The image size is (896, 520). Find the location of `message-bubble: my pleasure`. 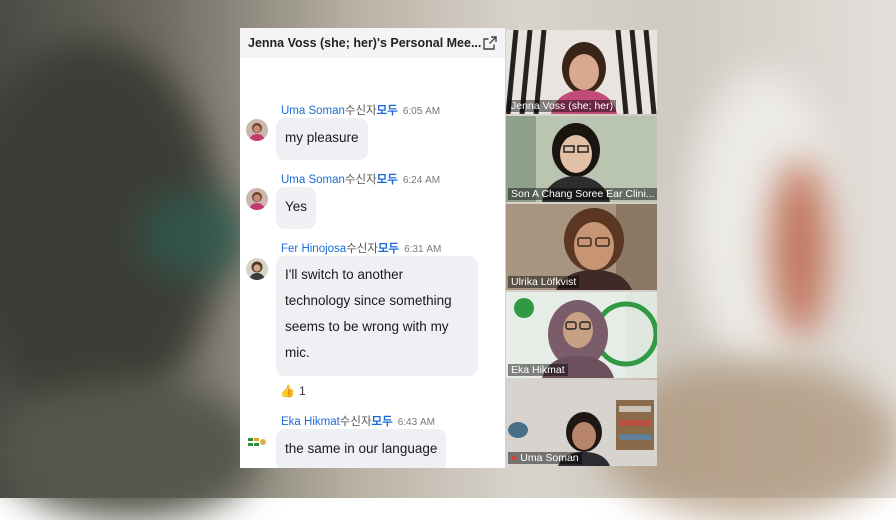

message-bubble: my pleasure is located at coordinates (322, 139).